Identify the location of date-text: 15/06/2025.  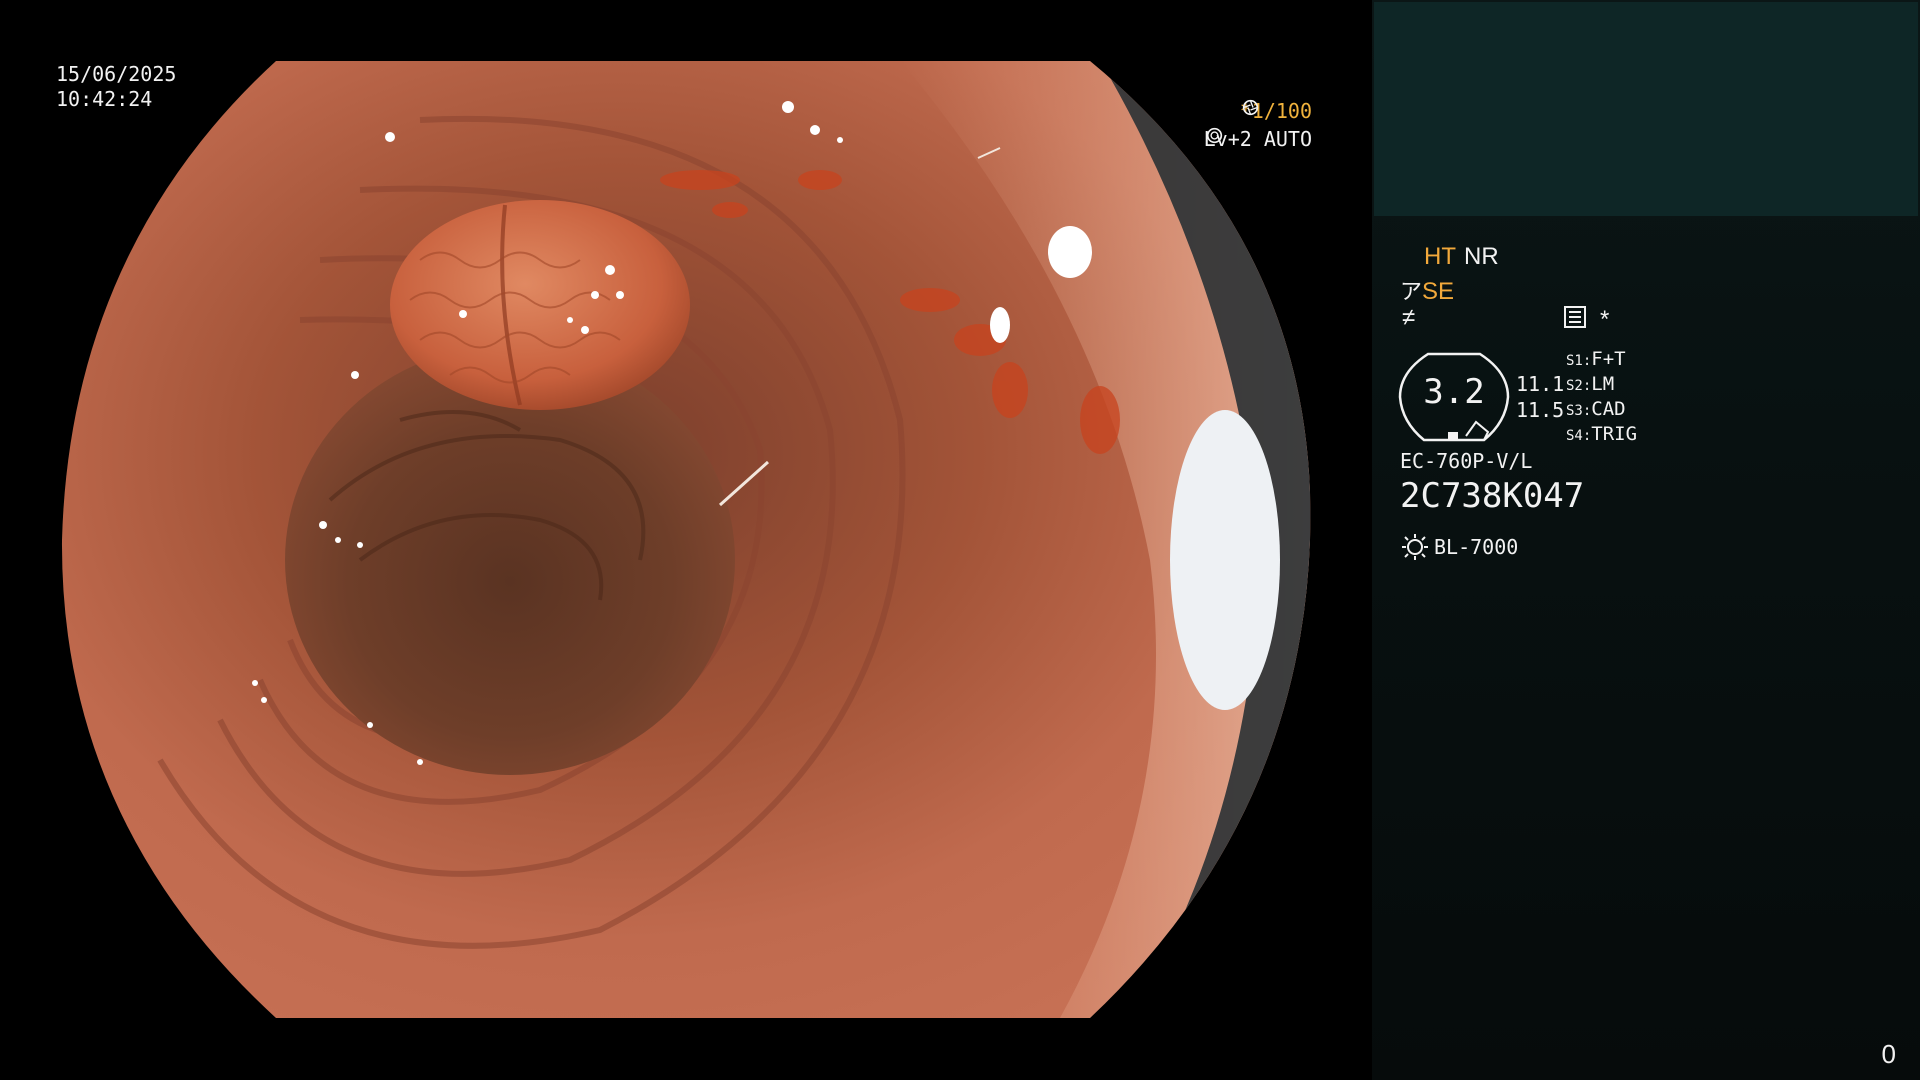
(116, 74).